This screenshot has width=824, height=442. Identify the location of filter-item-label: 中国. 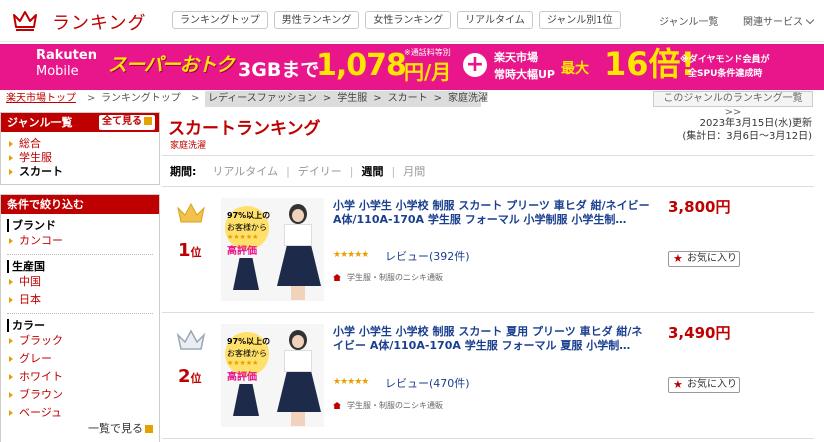
(30, 281).